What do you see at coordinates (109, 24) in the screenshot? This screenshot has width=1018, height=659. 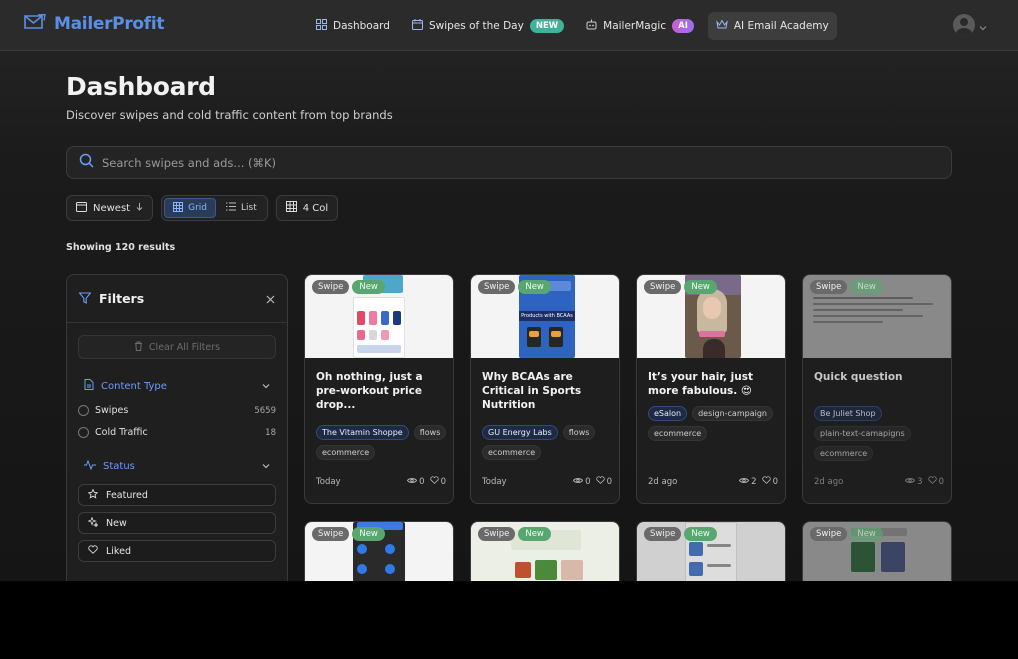 I see `app-name: MailerProfit` at bounding box center [109, 24].